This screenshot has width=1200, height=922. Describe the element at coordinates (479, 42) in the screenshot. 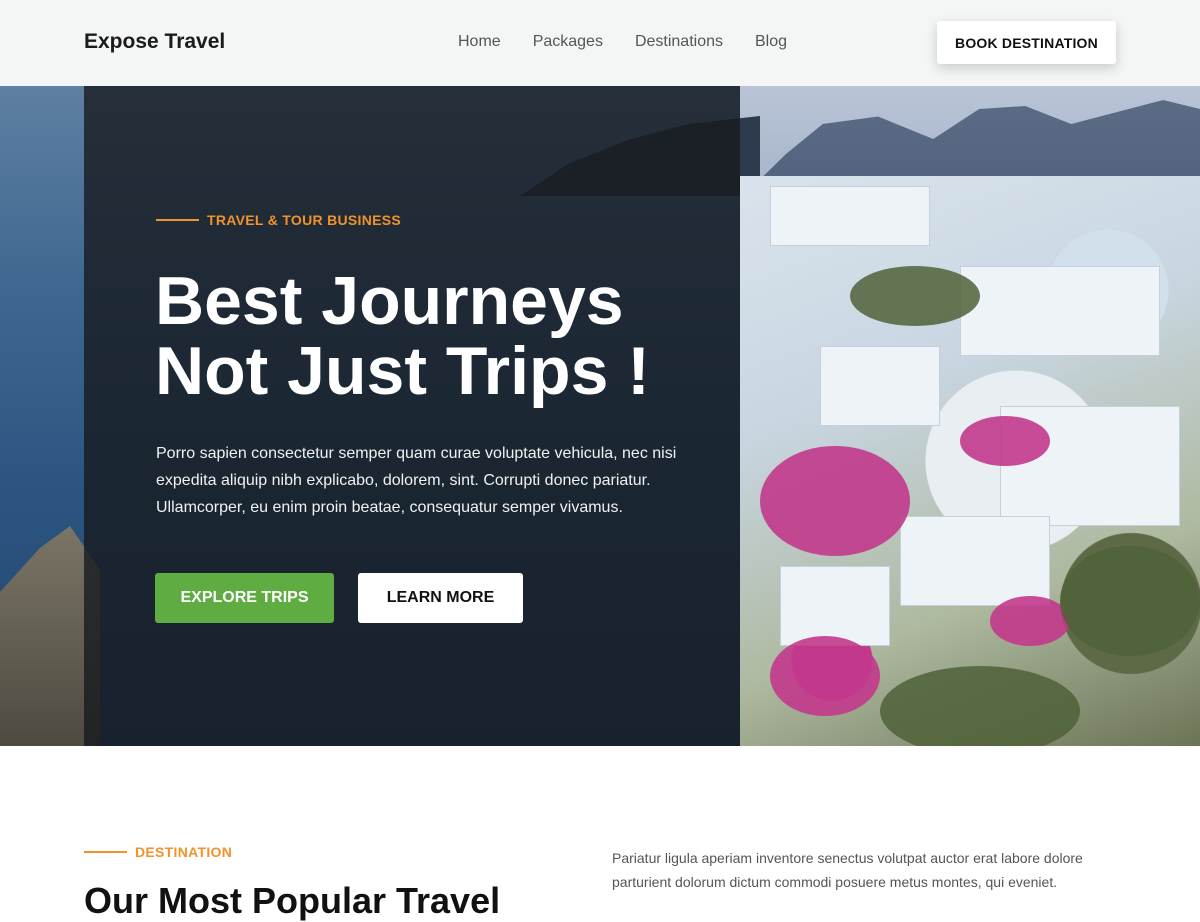

I see `nav-home: Home` at that location.